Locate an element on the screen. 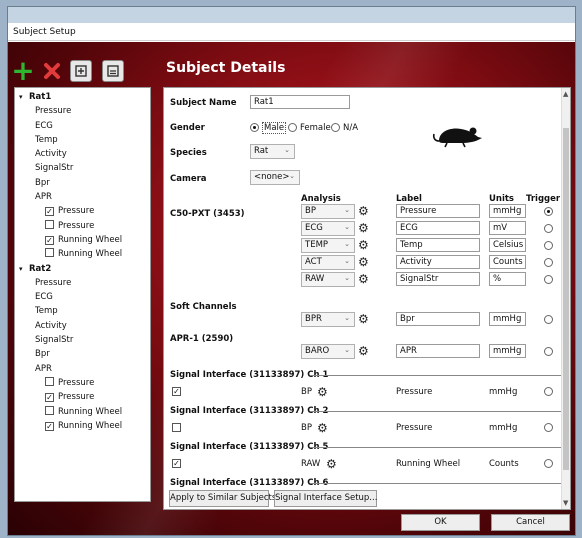  subject-name-input: Rat1 is located at coordinates (300, 102).